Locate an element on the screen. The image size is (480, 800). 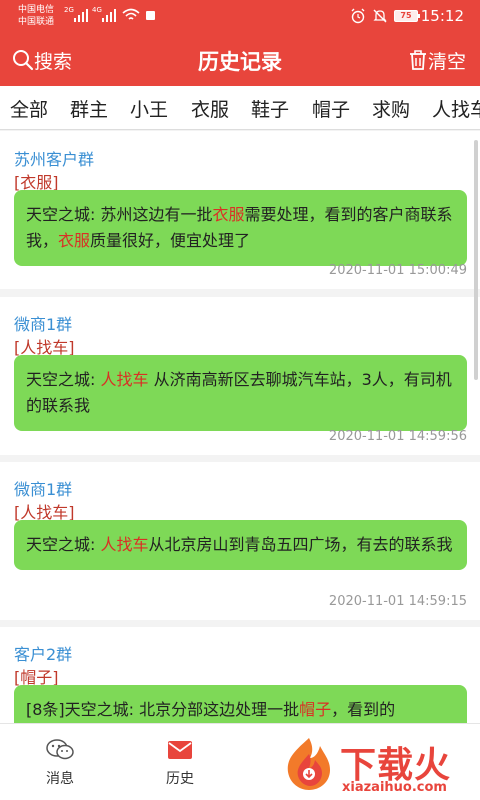
nav-history-label: 历史 is located at coordinates (180, 779).